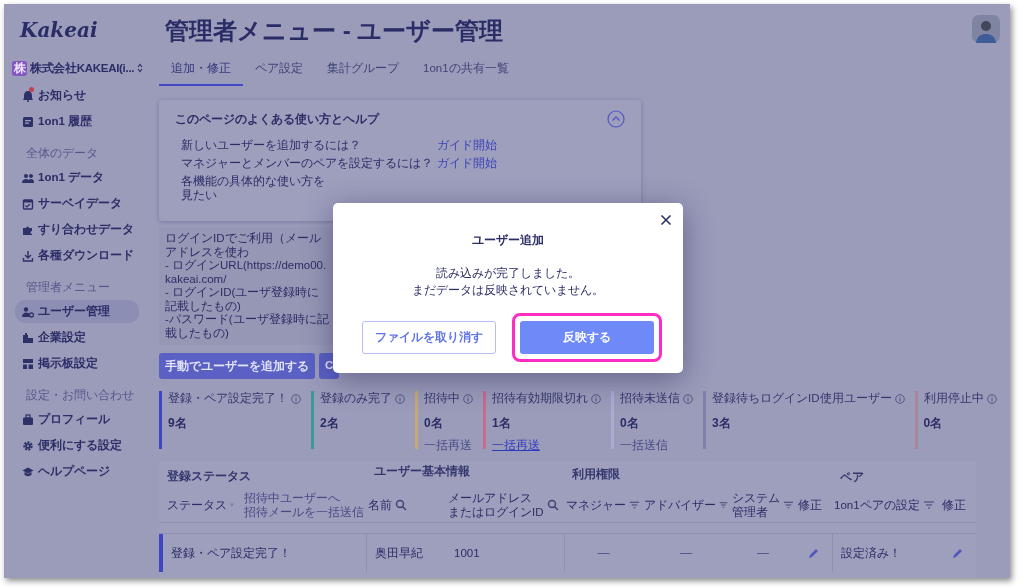  What do you see at coordinates (67, 287) in the screenshot?
I see `section-heading: 管理者メニュー` at bounding box center [67, 287].